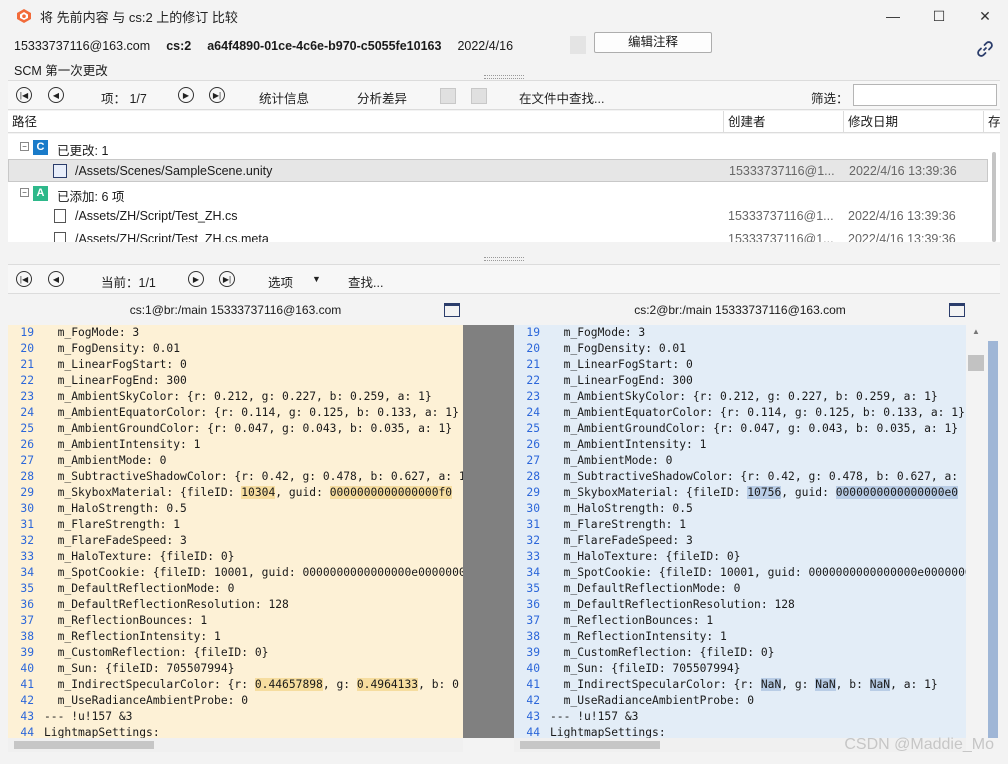 This screenshot has height=764, width=1008. What do you see at coordinates (740, 605) in the screenshot?
I see `code-line: 36 m_DefaultReflectionResolution: 128` at bounding box center [740, 605].